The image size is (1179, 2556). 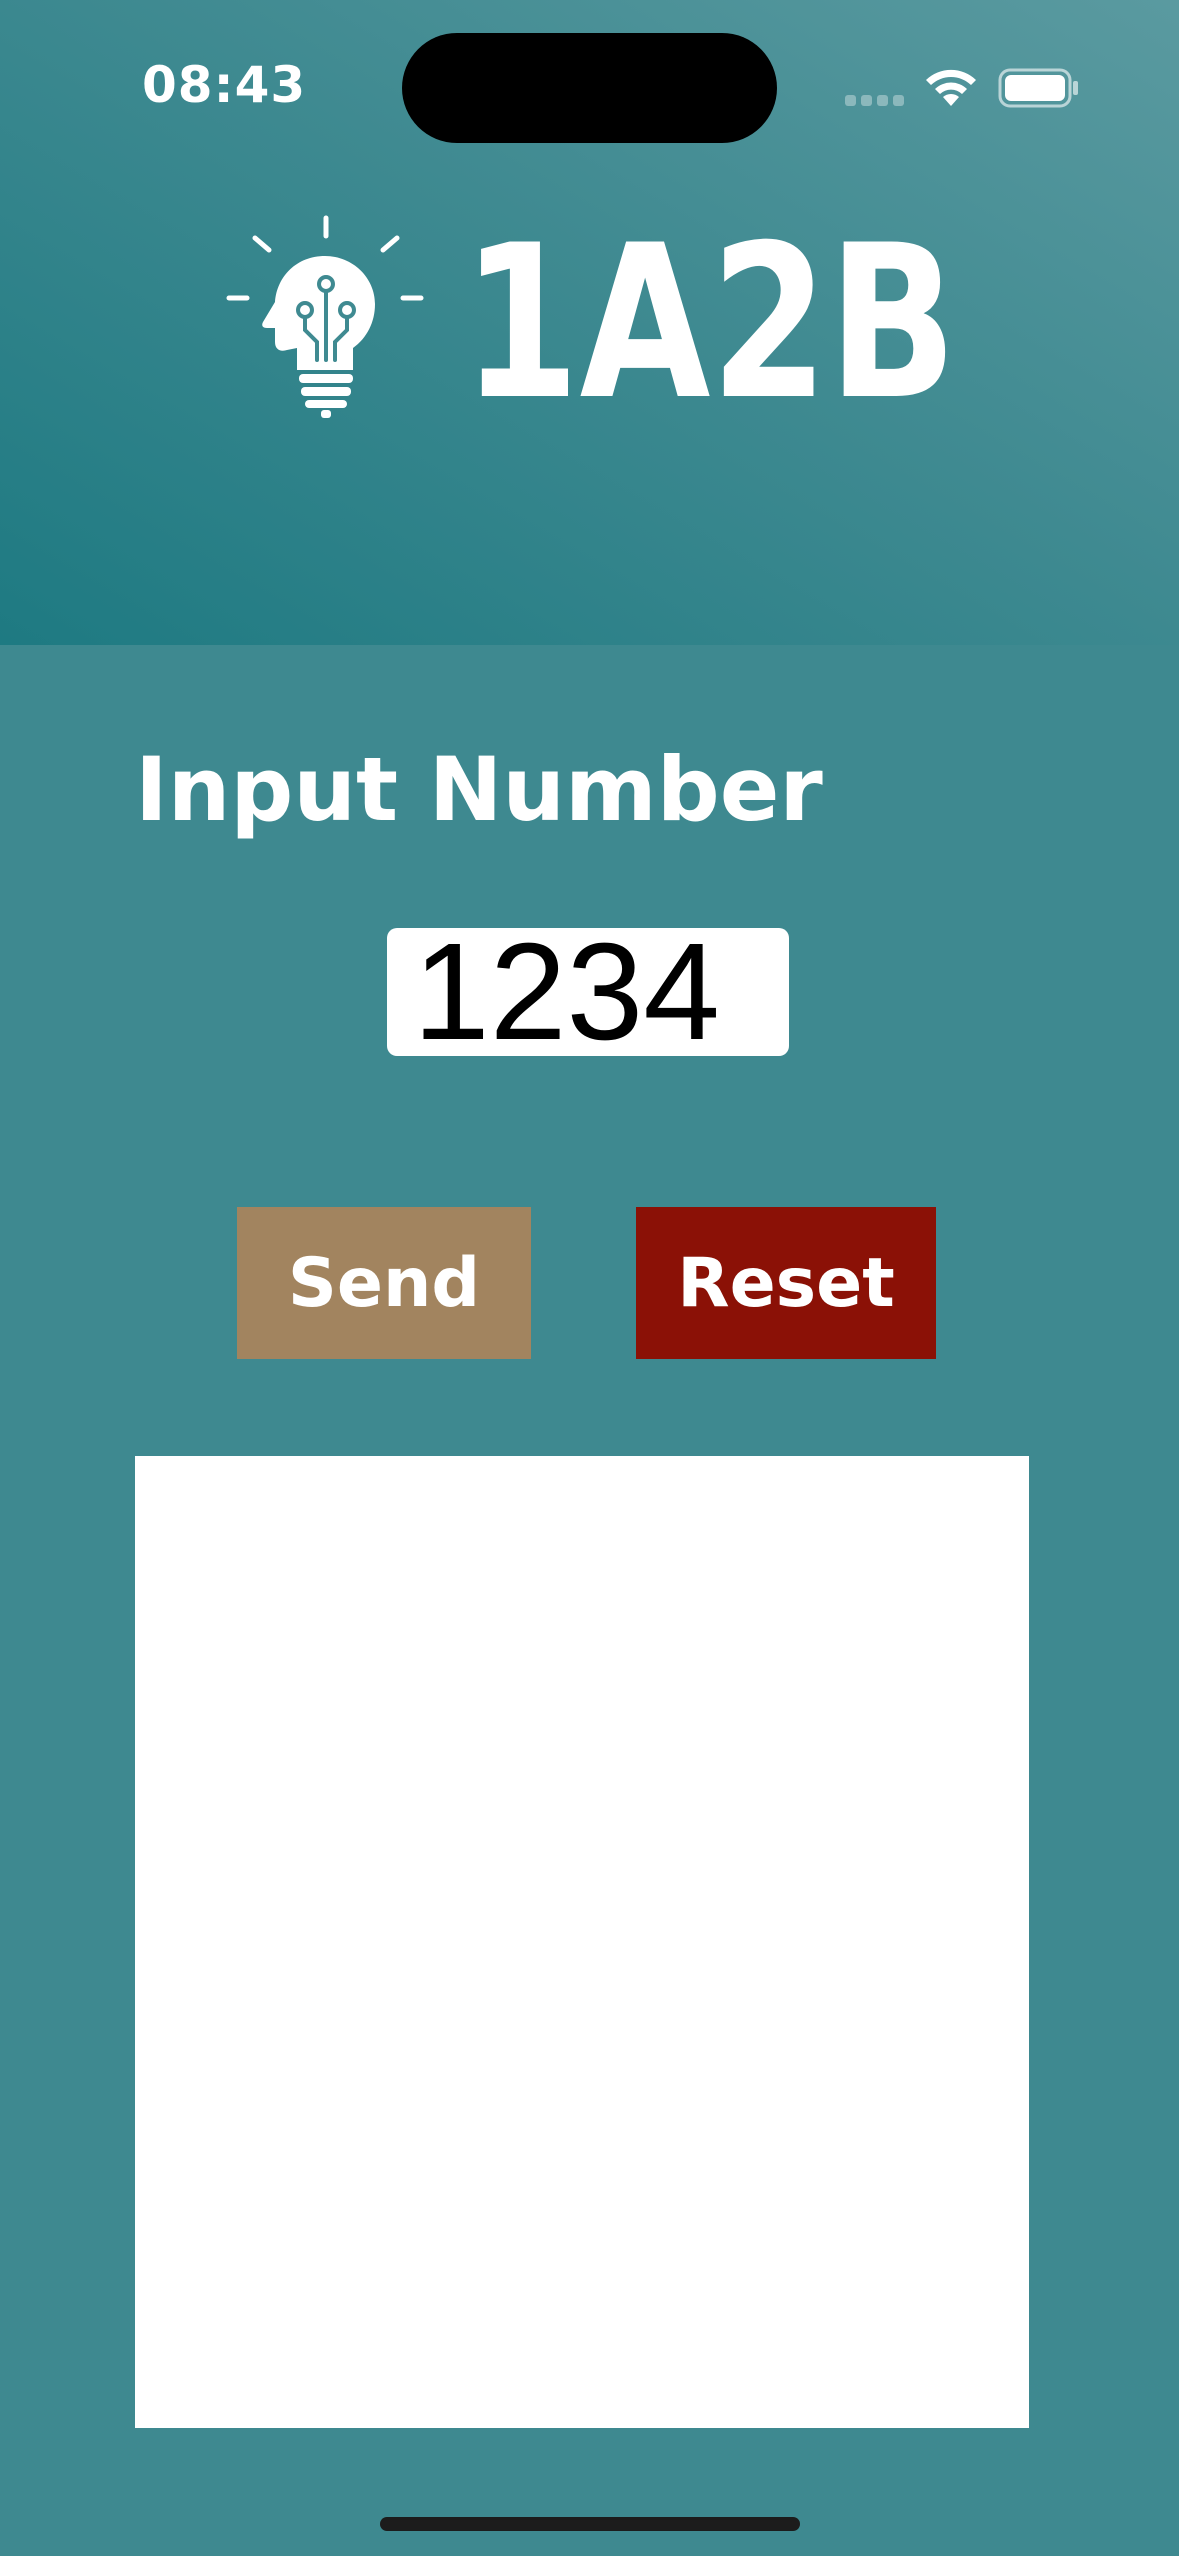 I want to click on status-time: 08:43, so click(x=224, y=85).